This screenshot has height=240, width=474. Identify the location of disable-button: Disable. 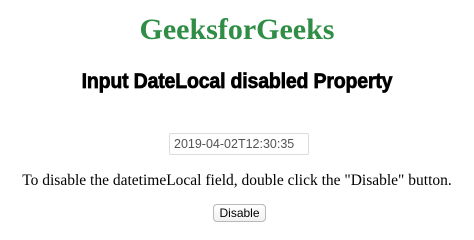
(239, 213).